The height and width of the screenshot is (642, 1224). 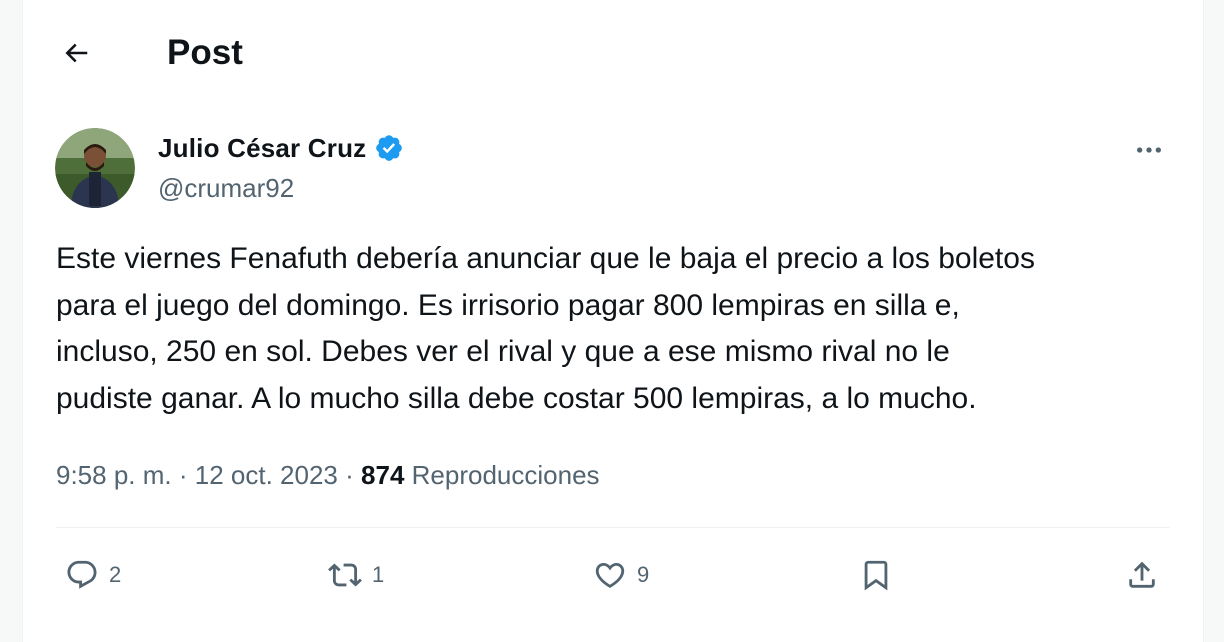 I want to click on tweet-date: 12 oct. 2023, so click(x=266, y=475).